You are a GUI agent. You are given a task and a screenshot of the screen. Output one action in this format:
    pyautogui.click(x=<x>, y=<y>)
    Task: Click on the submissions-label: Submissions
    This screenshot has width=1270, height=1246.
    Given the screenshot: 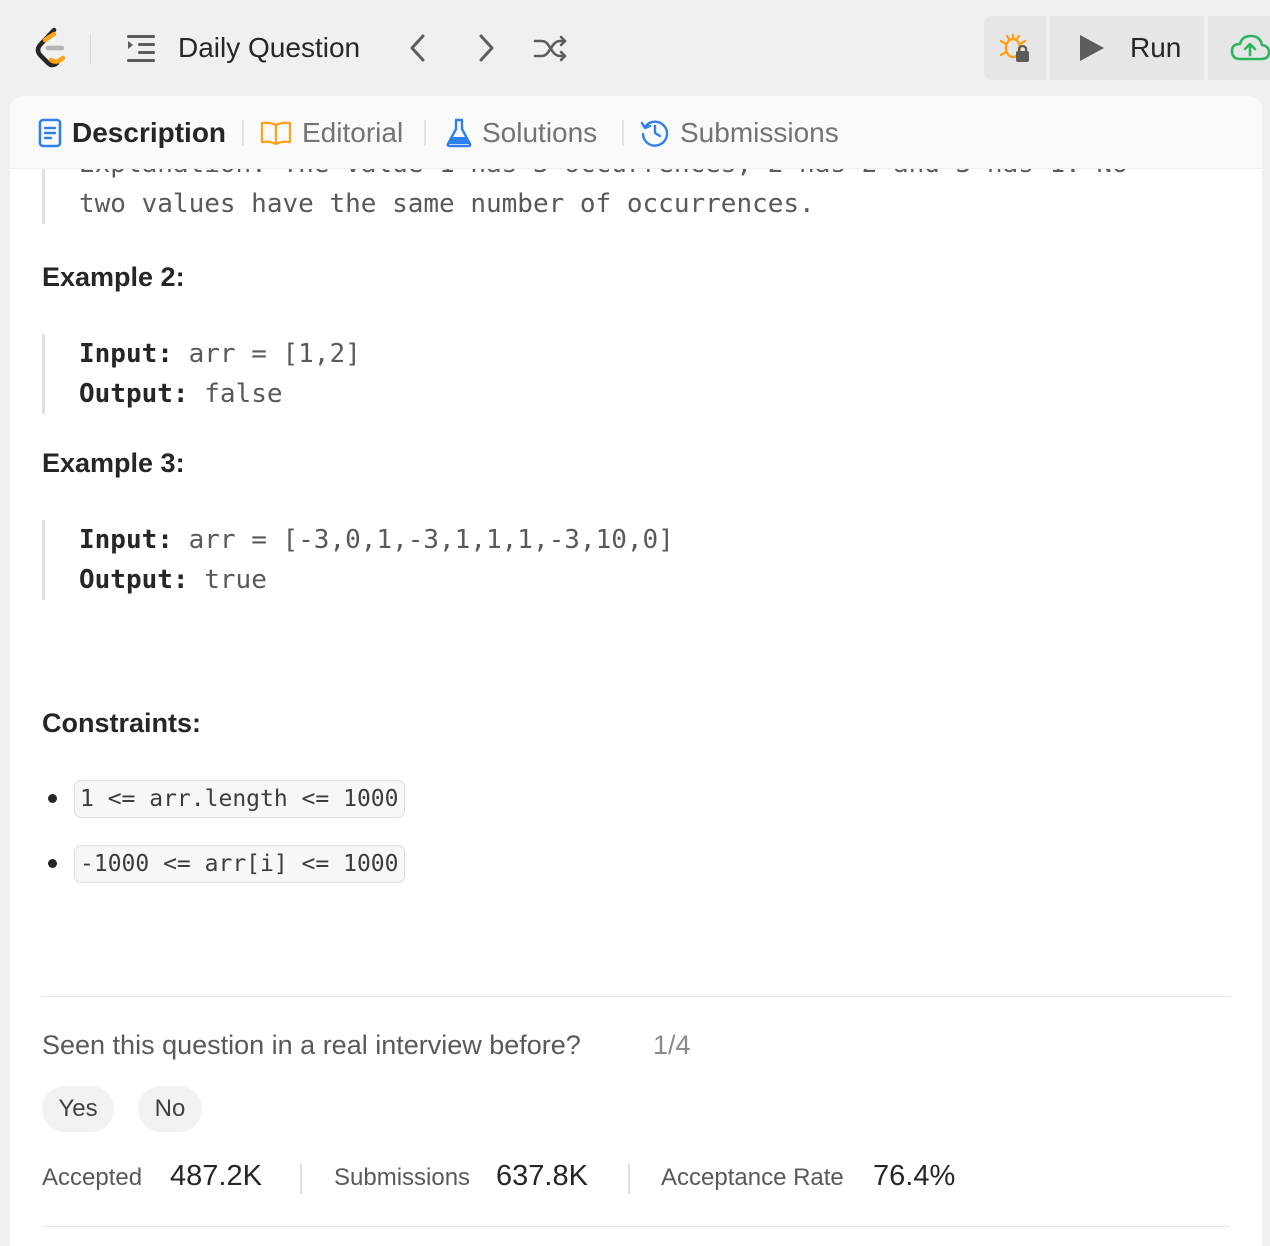 What is the action you would take?
    pyautogui.click(x=402, y=1177)
    